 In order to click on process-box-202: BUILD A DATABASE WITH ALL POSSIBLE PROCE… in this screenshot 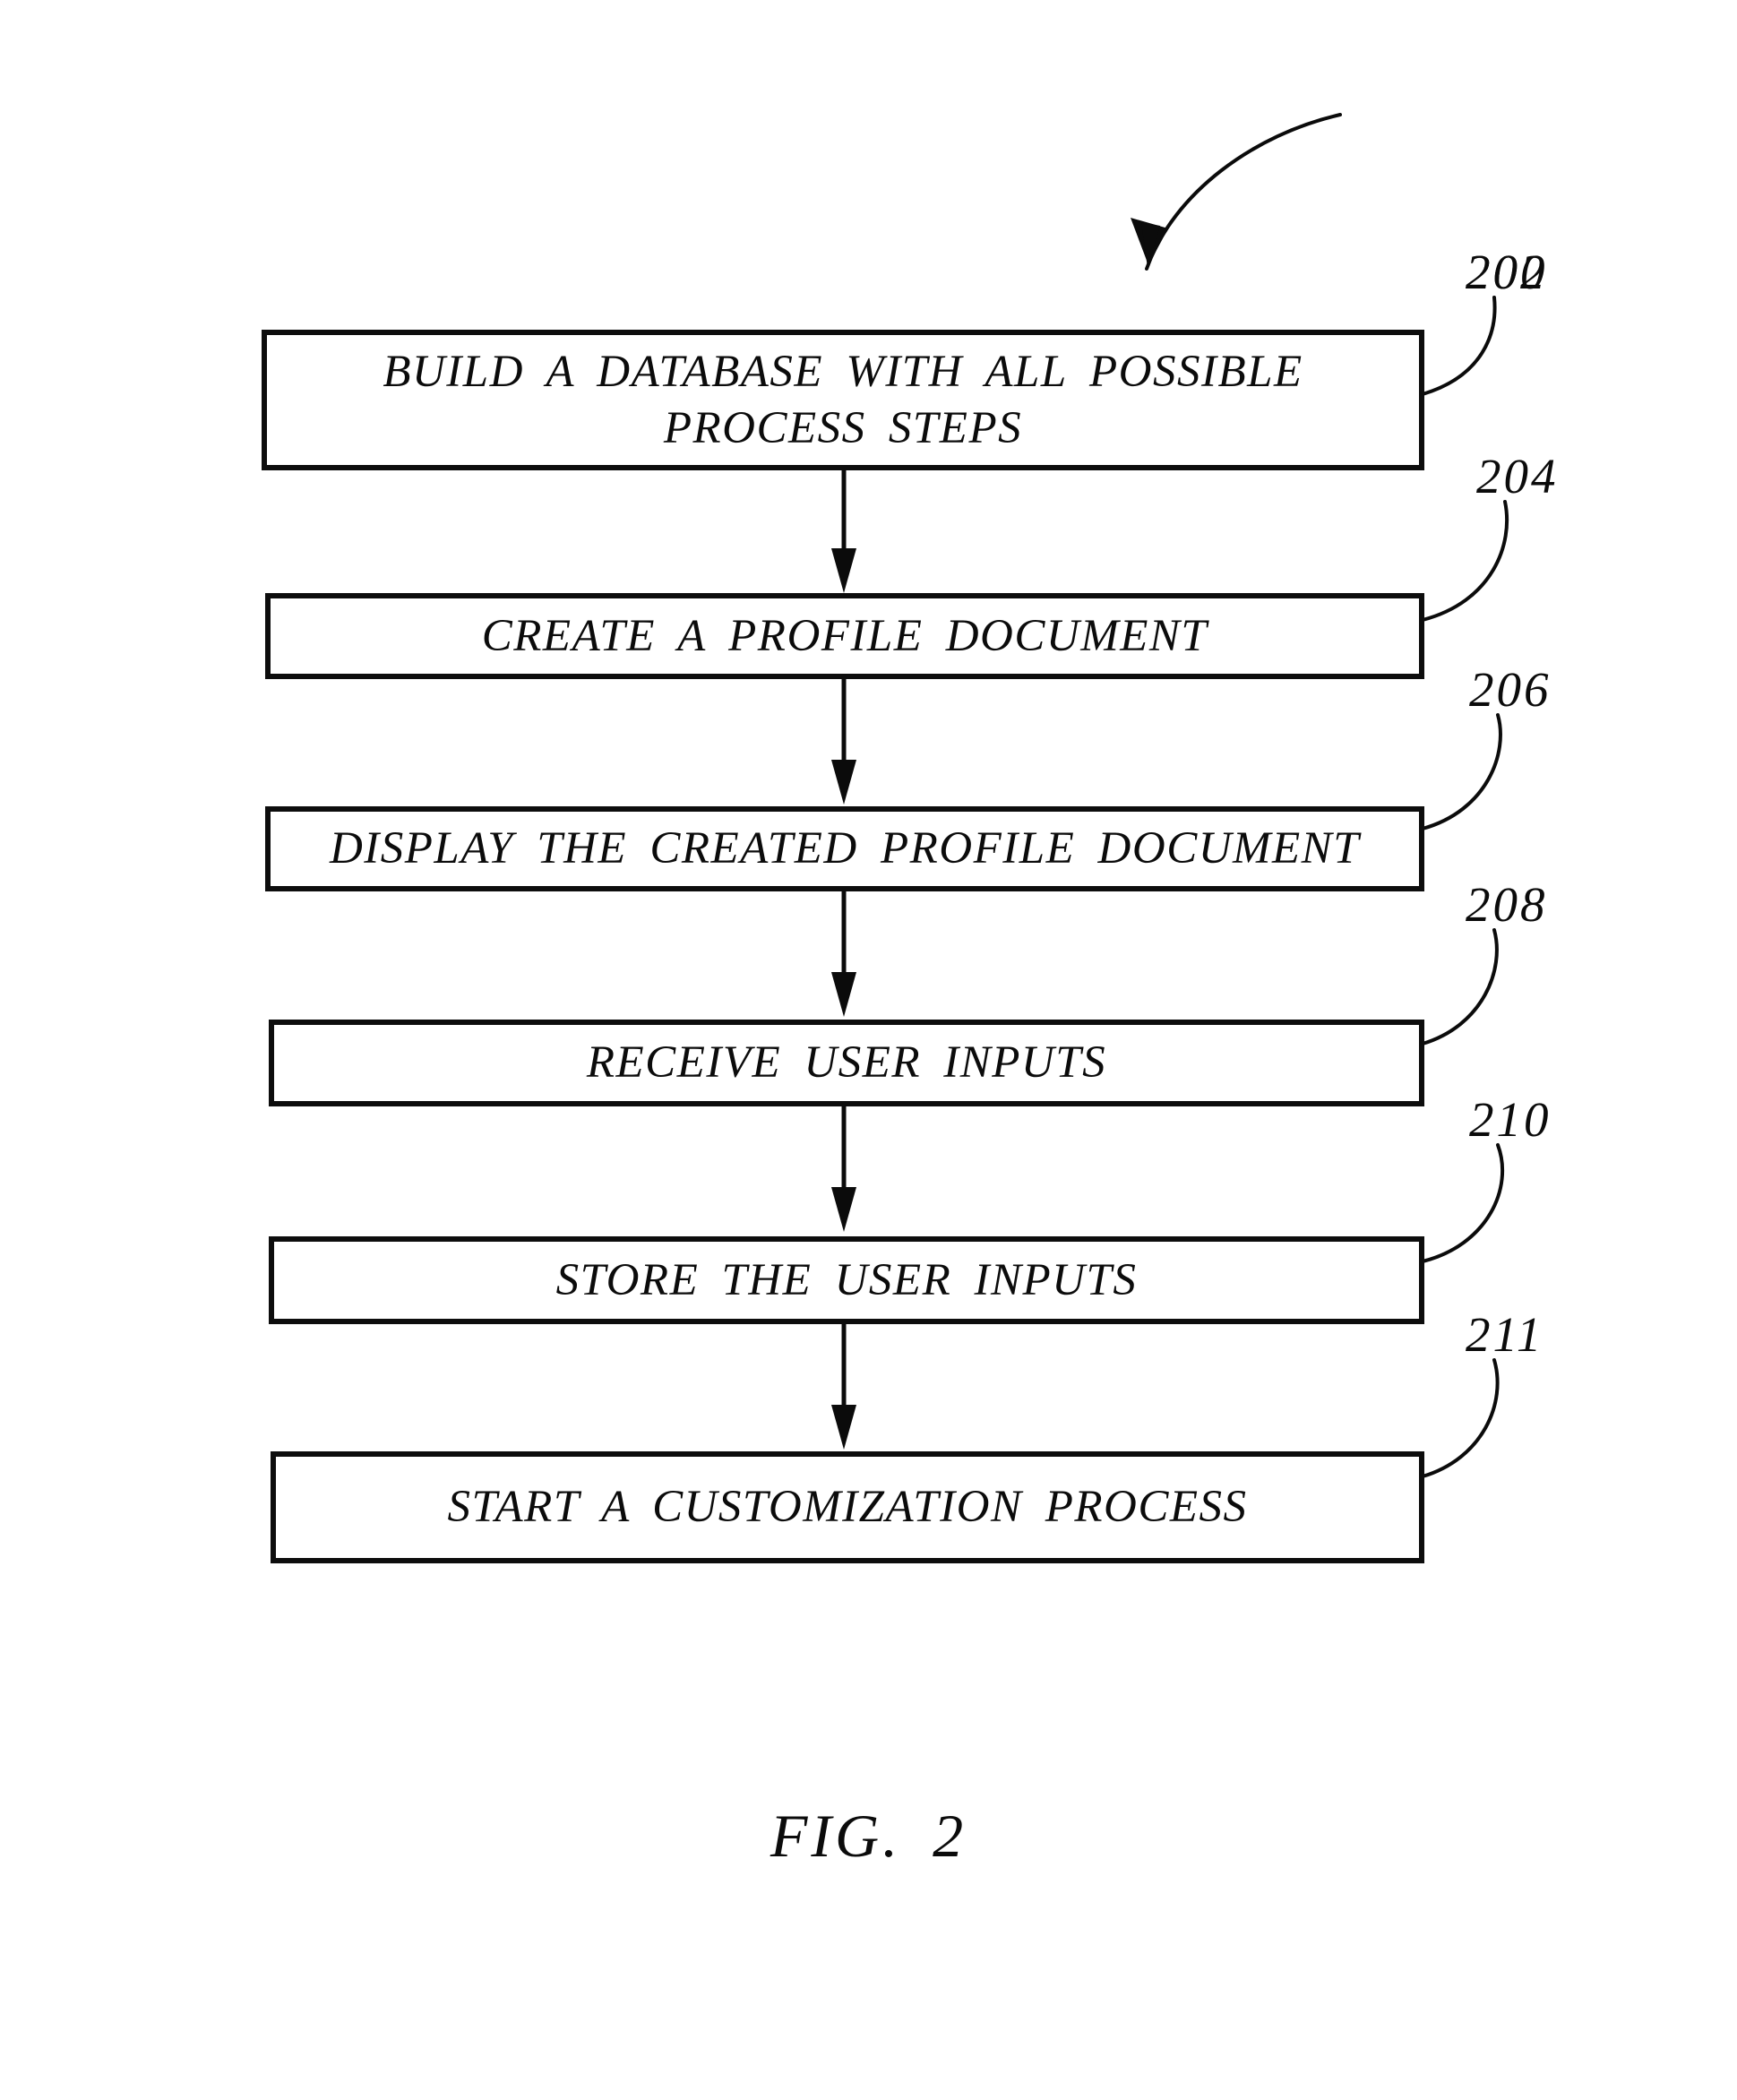, I will do `click(843, 400)`.